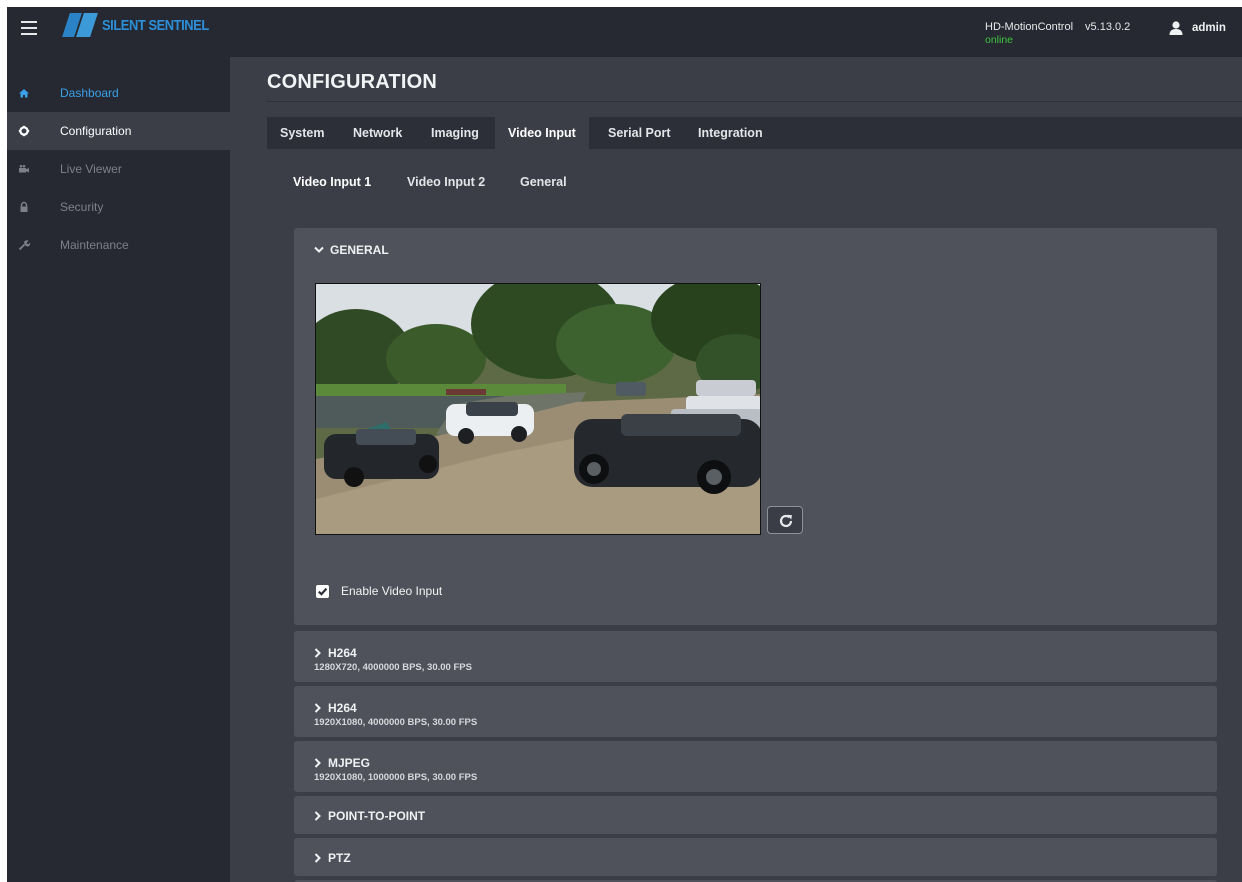 The image size is (1242, 882). Describe the element at coordinates (392, 591) in the screenshot. I see `enable-video-input-label: Enable Video Input` at that location.